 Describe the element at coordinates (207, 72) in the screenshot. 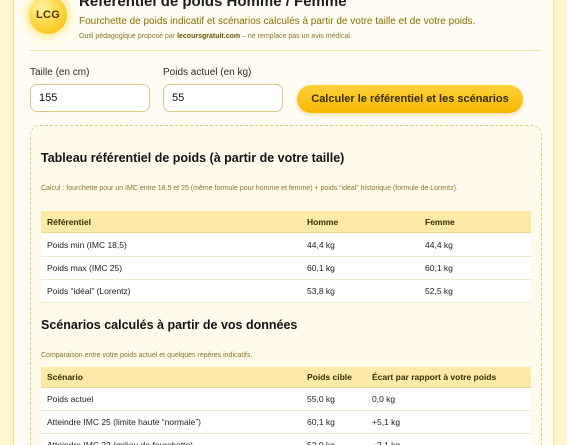

I see `weight-label: Poids actuel (en kg)` at that location.